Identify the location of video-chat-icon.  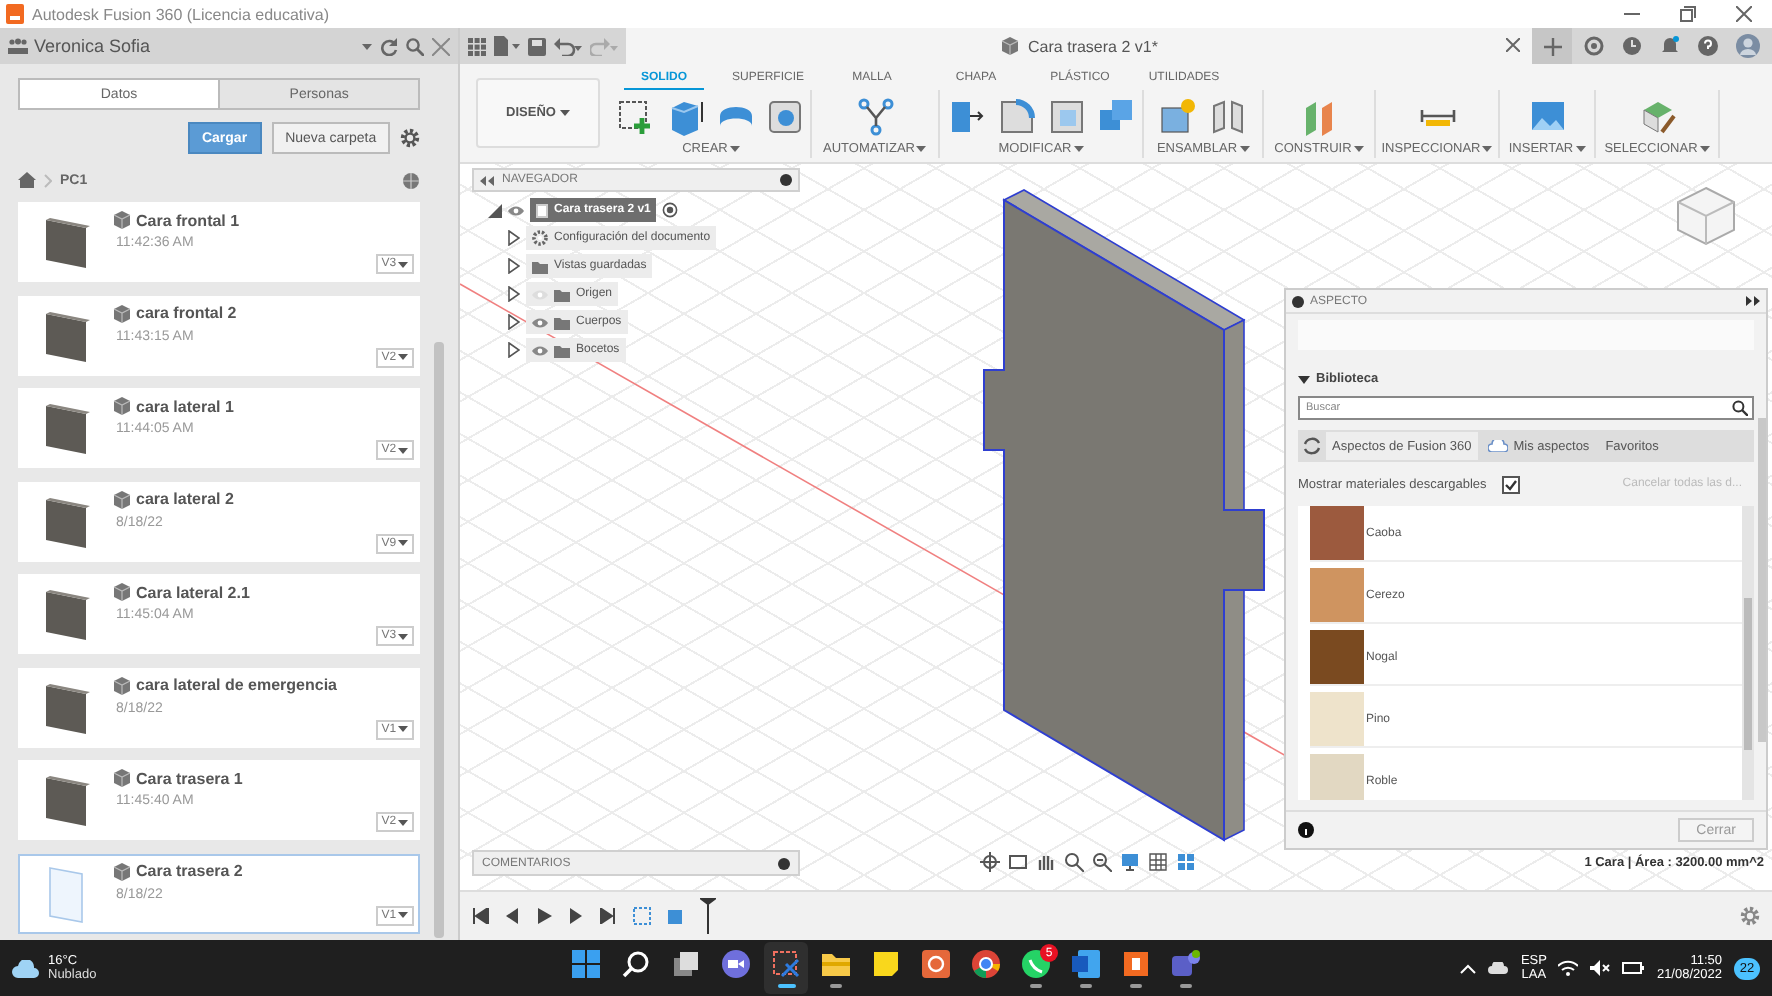
(736, 964).